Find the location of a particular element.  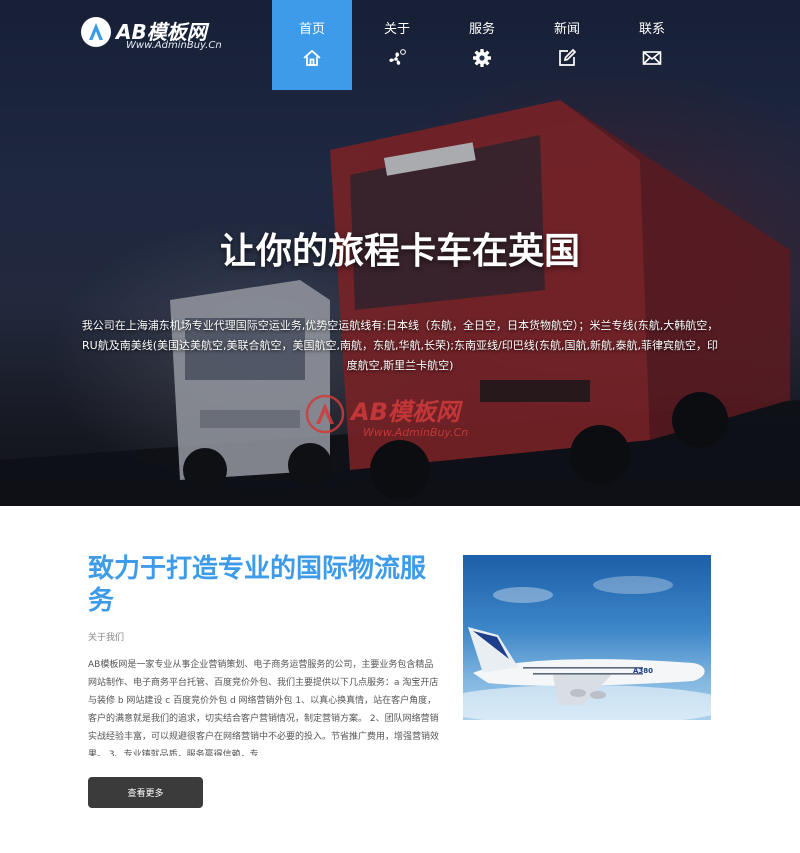

fan-icon is located at coordinates (397, 57).